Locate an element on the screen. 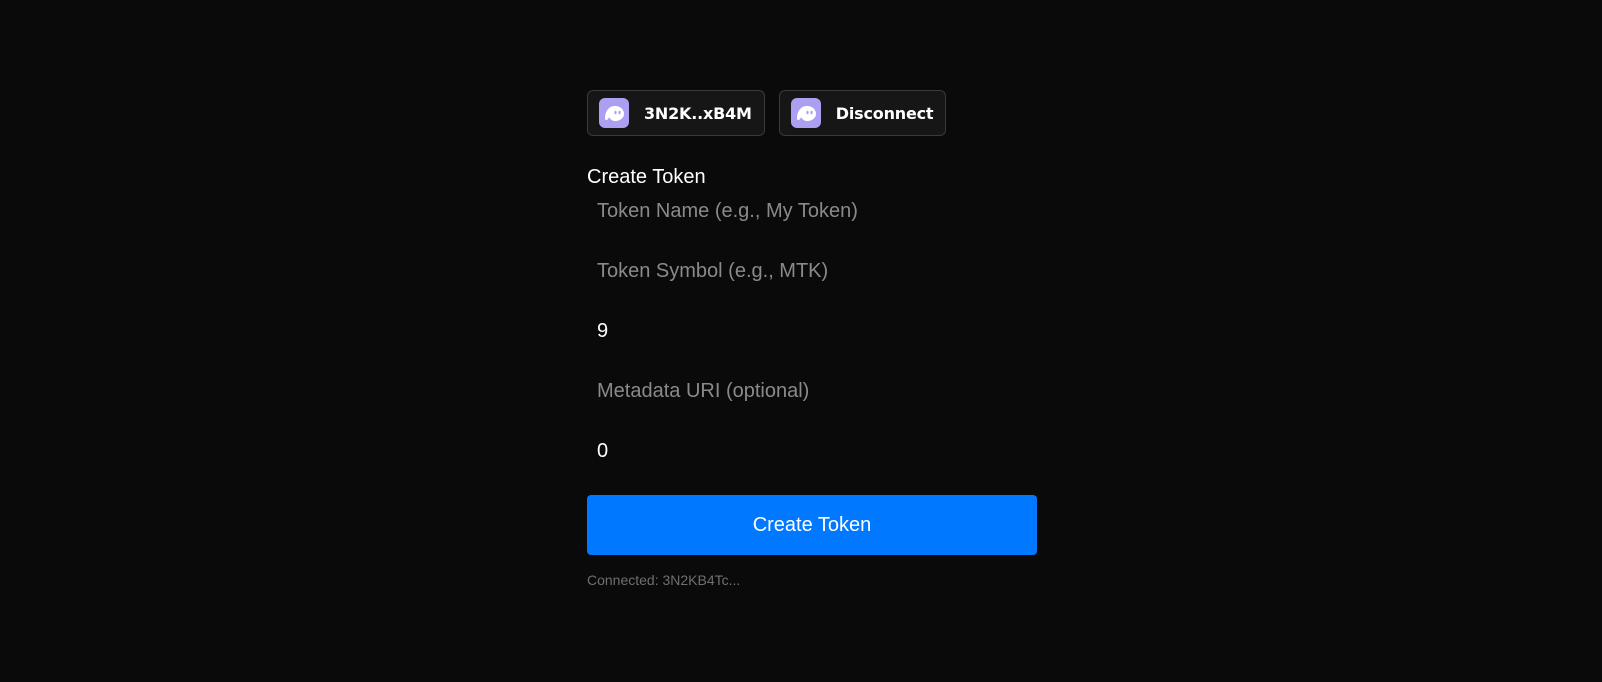 The height and width of the screenshot is (682, 1602). disconnect-label: Disconnect is located at coordinates (884, 113).